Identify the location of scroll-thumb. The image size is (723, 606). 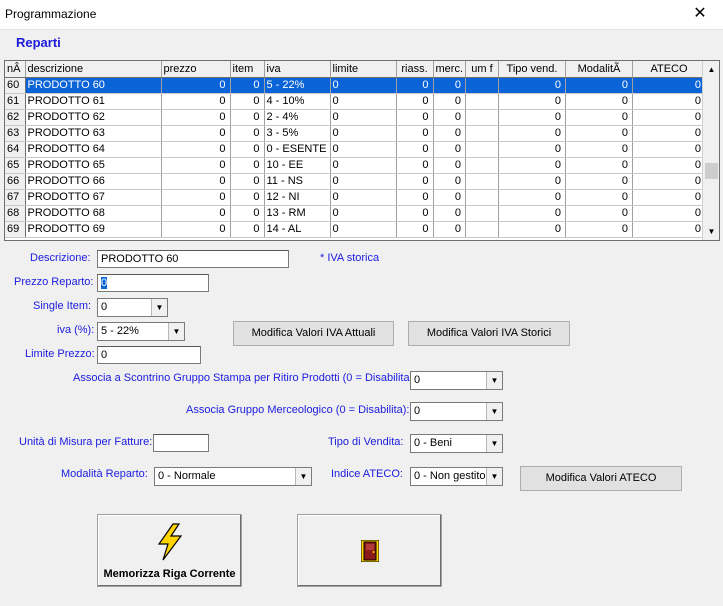
(711, 171).